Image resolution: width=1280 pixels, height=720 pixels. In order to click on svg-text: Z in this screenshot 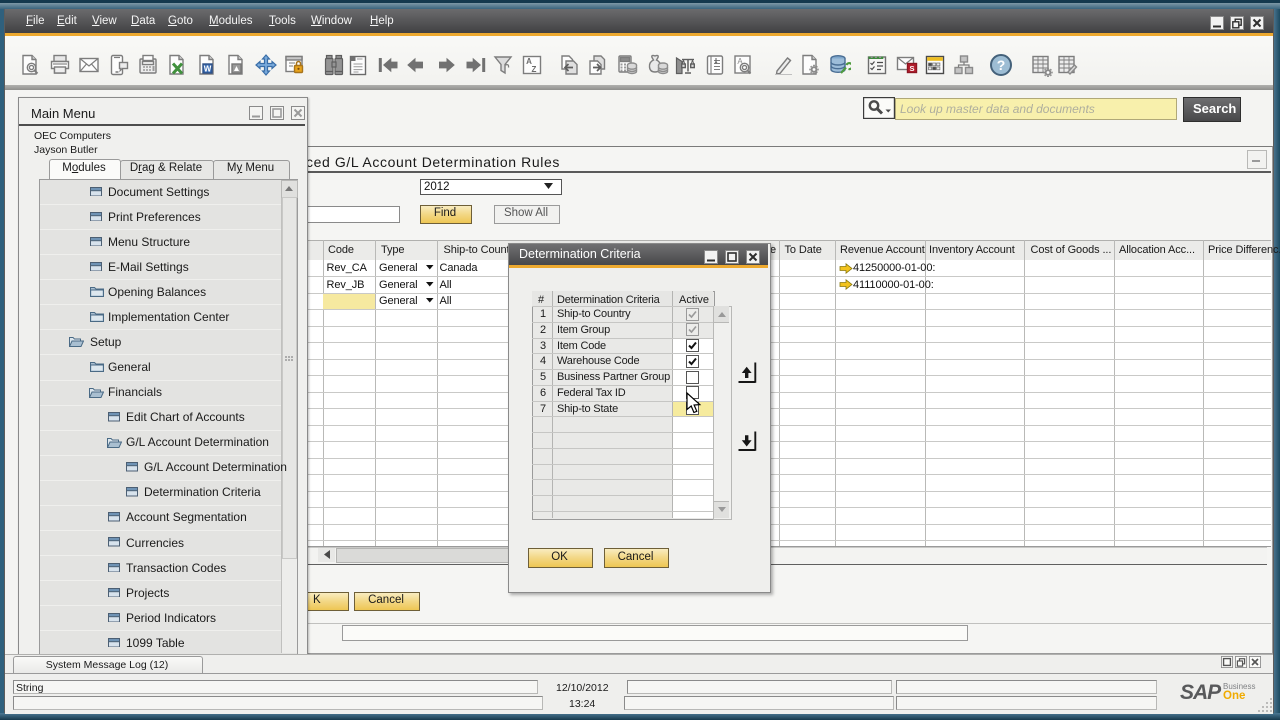, I will do `click(534, 69)`.